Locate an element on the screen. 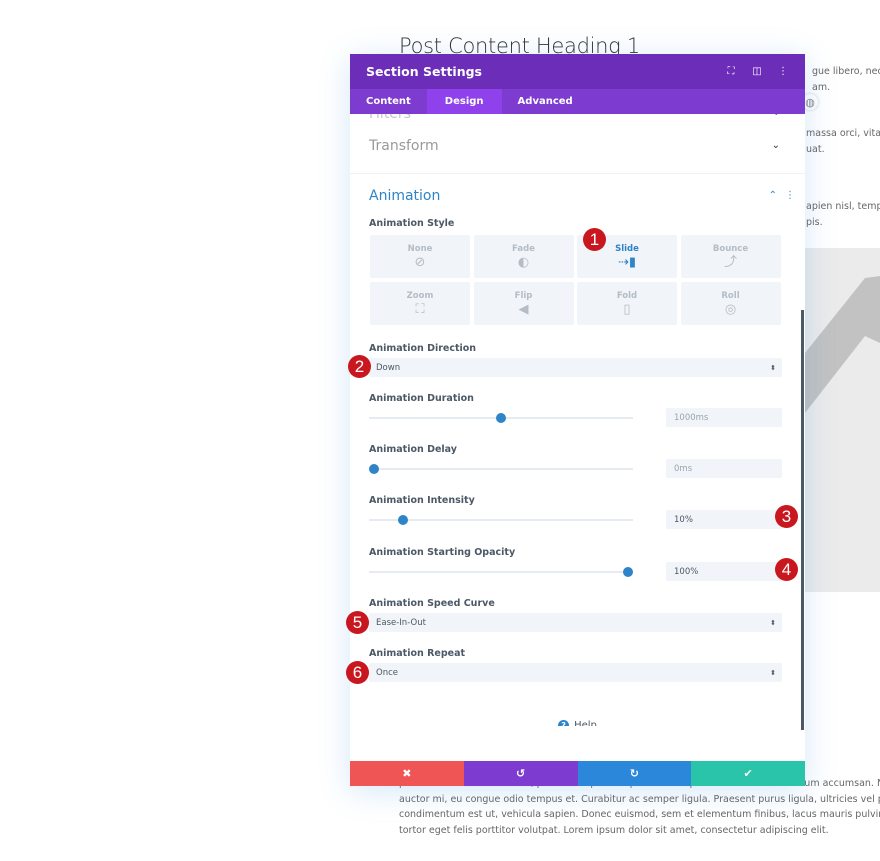  style-option-flip: Flip ◀ is located at coordinates (523, 303).